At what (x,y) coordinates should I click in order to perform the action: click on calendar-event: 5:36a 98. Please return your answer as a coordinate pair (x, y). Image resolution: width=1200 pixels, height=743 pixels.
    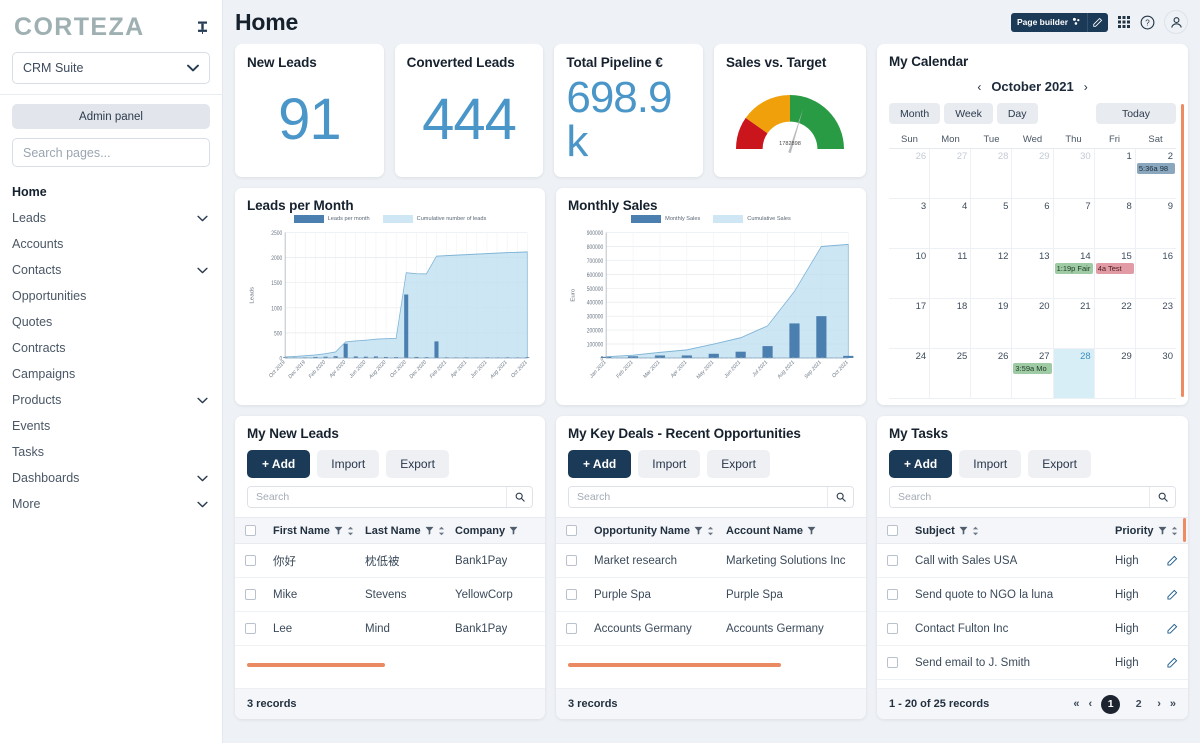
    Looking at the image, I should click on (1155, 168).